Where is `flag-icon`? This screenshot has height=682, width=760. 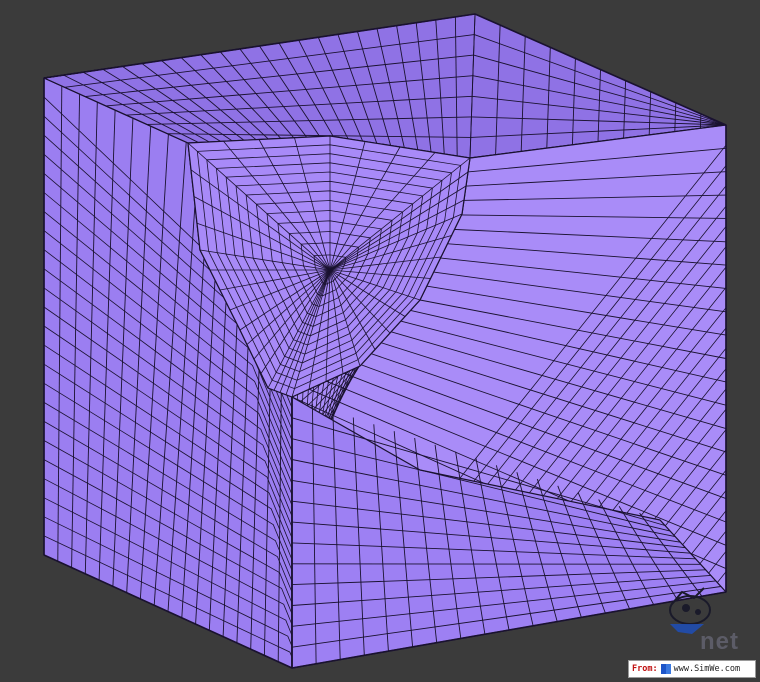 flag-icon is located at coordinates (665, 669).